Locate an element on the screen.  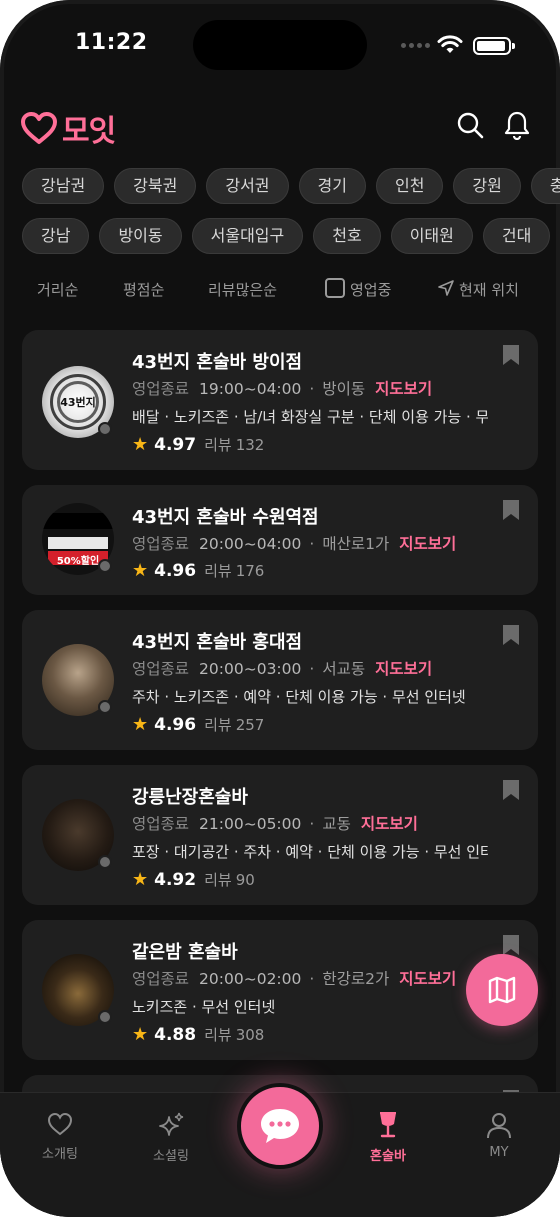
current-location-button: 현재 위치 is located at coordinates (489, 289).